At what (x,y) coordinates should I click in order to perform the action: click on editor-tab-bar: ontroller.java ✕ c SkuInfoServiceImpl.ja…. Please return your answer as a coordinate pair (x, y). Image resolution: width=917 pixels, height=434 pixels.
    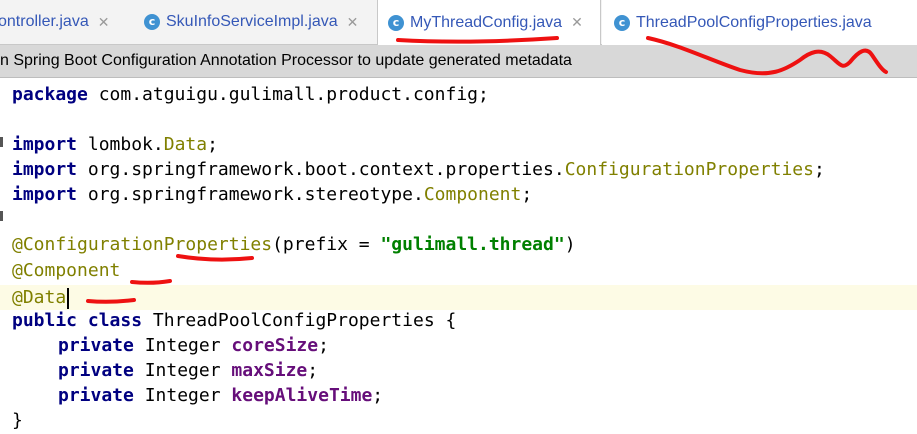
    Looking at the image, I should click on (458, 22).